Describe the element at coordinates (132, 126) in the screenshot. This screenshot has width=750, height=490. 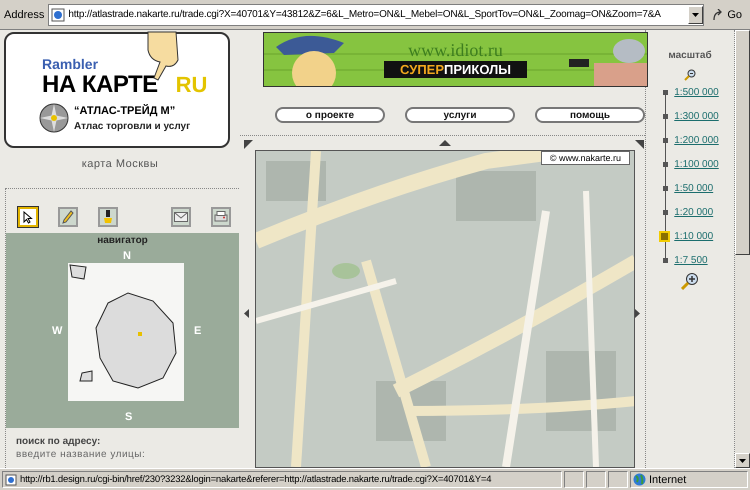
I see `tagline: Атлас торговли и услуг` at that location.